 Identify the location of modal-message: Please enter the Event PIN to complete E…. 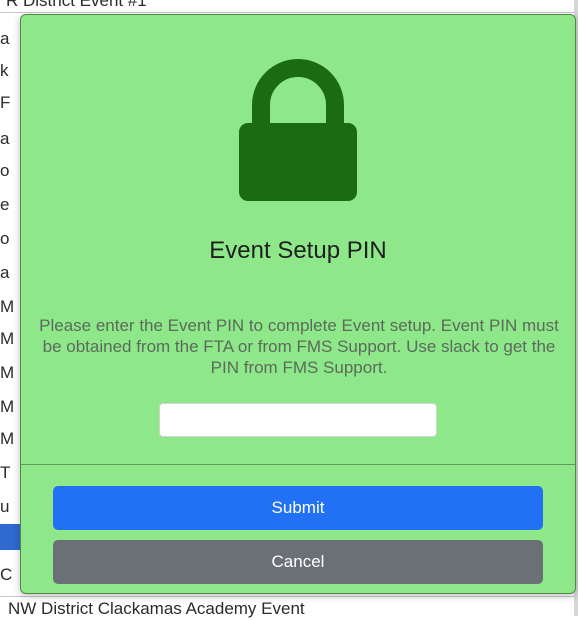
(299, 346).